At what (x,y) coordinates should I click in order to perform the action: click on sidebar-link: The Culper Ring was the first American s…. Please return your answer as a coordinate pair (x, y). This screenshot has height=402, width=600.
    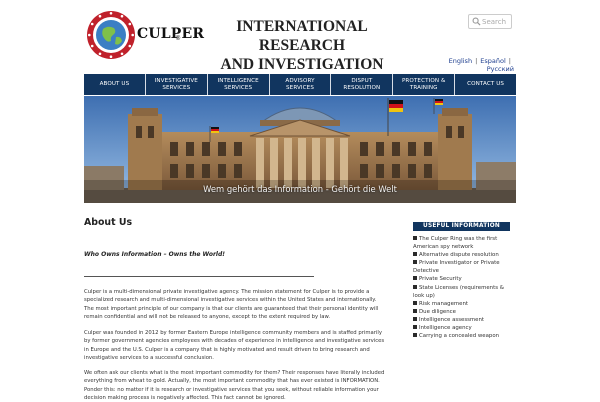
    Looking at the image, I should click on (455, 243).